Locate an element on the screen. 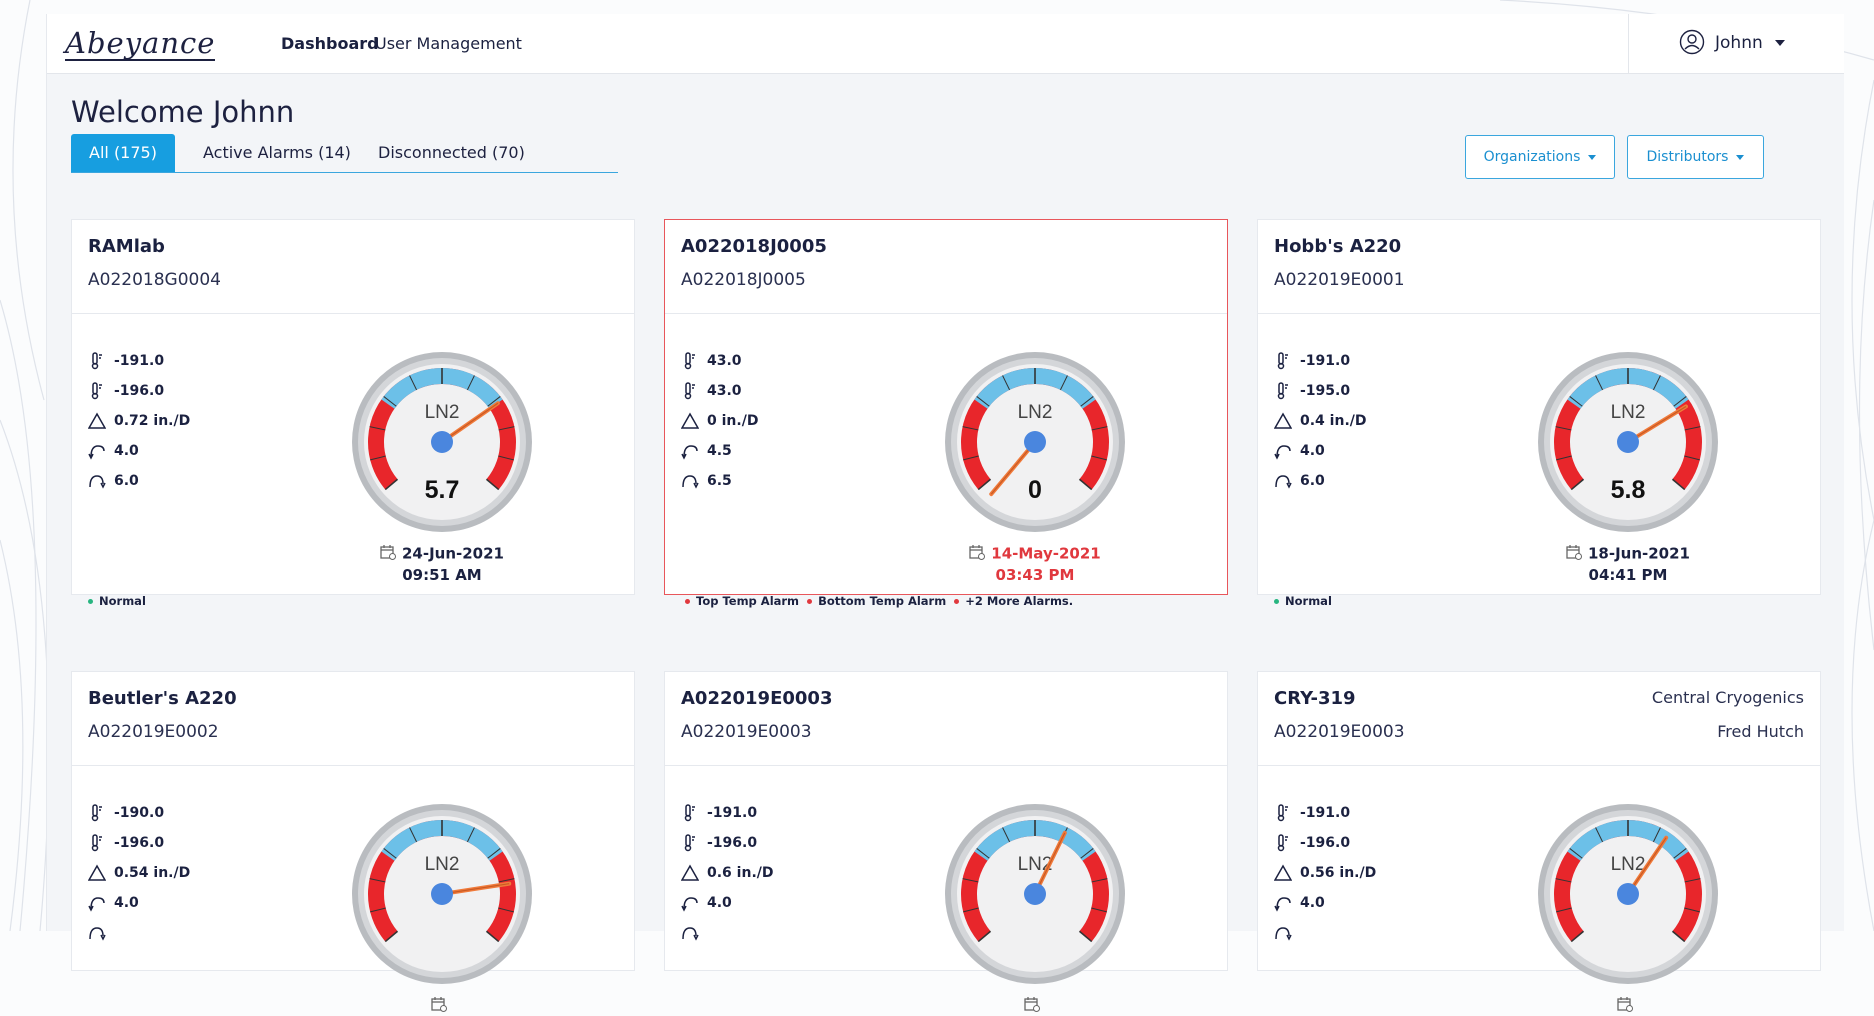 Image resolution: width=1874 pixels, height=1016 pixels. device-organization: Central Cryogenics is located at coordinates (1727, 697).